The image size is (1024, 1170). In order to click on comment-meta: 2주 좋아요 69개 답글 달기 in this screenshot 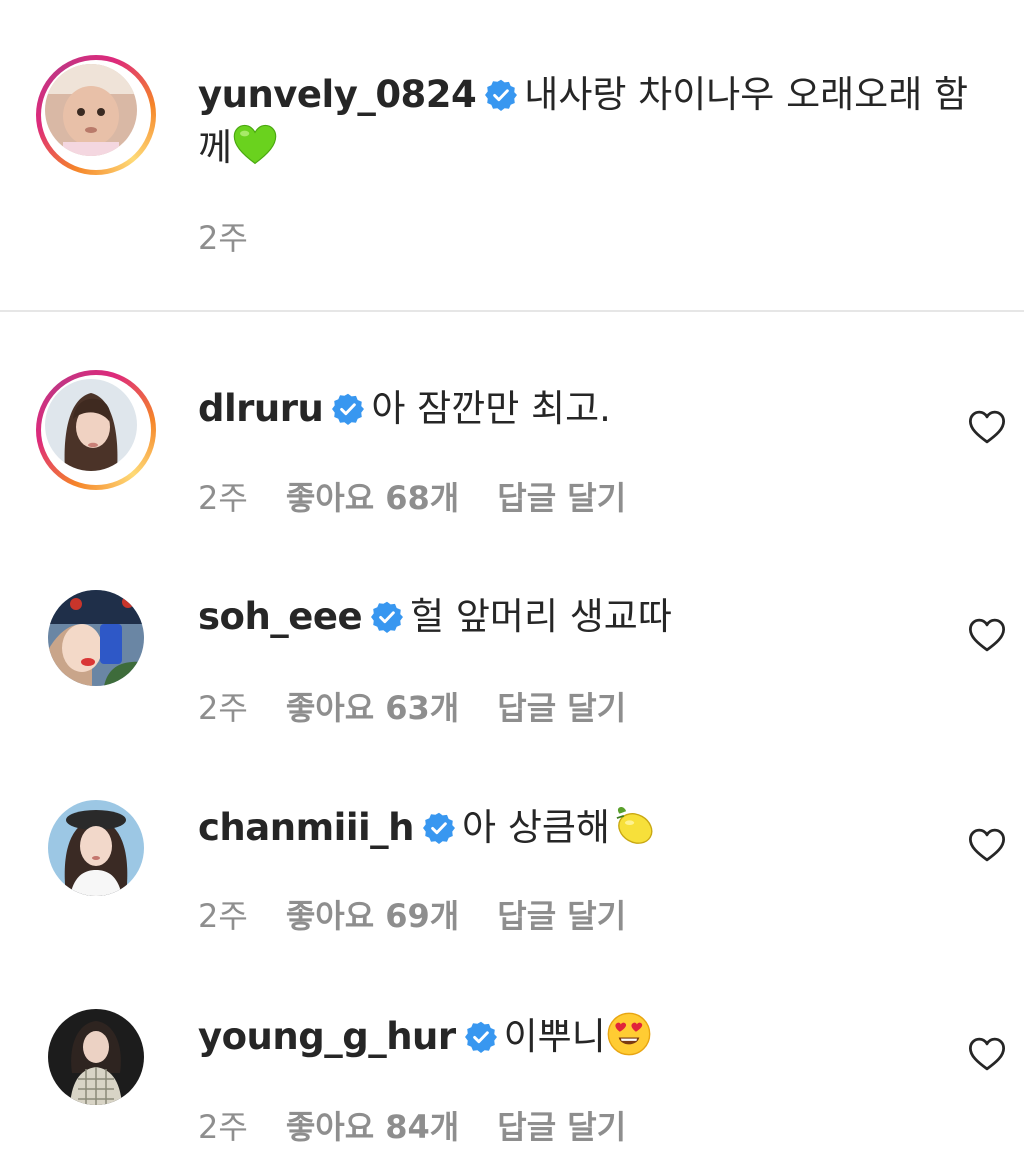, I will do `click(412, 916)`.